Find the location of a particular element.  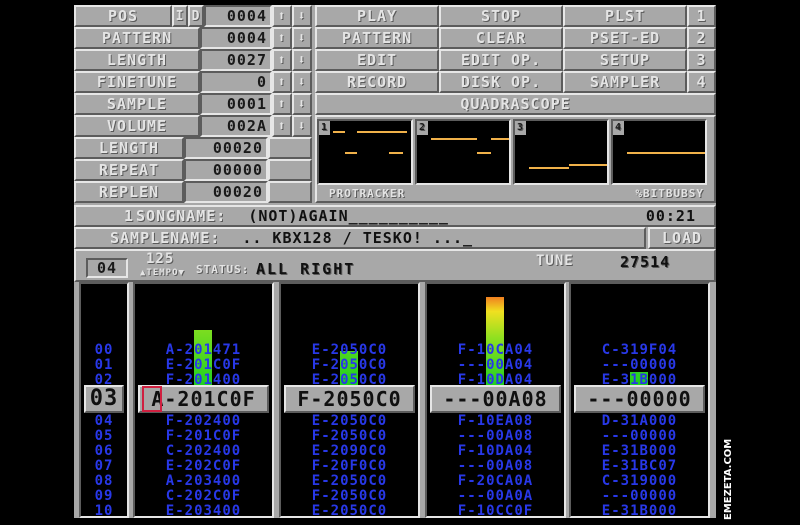

finetune-down-arrow-icon: ⬇ is located at coordinates (302, 82).